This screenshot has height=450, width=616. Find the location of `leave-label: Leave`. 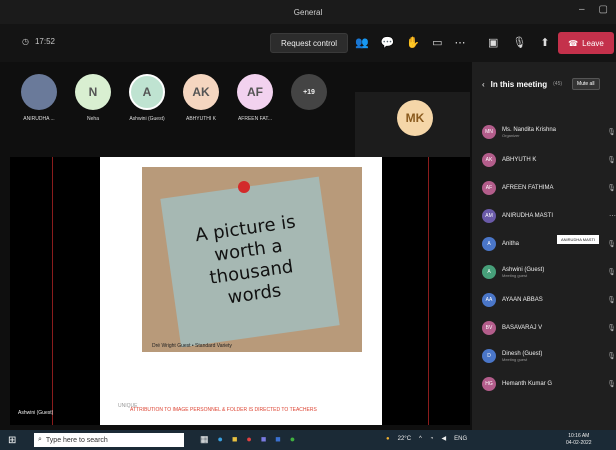

leave-label: Leave is located at coordinates (593, 43).